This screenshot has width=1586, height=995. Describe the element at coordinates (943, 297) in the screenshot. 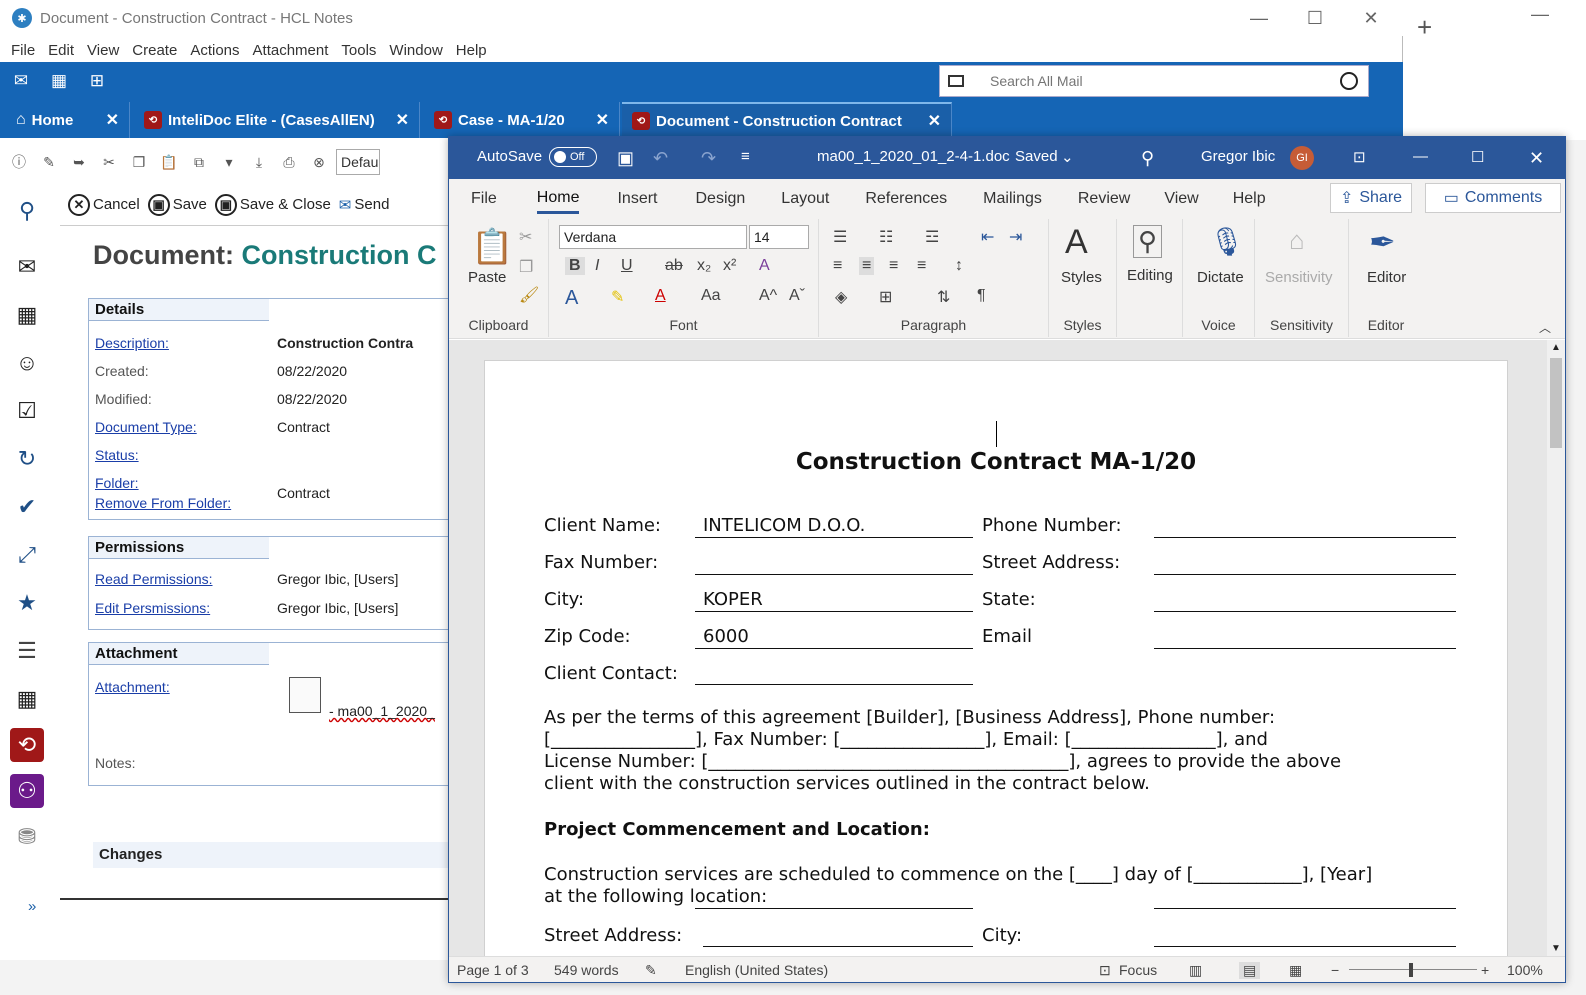

I see `sort-icon: ⇅` at that location.